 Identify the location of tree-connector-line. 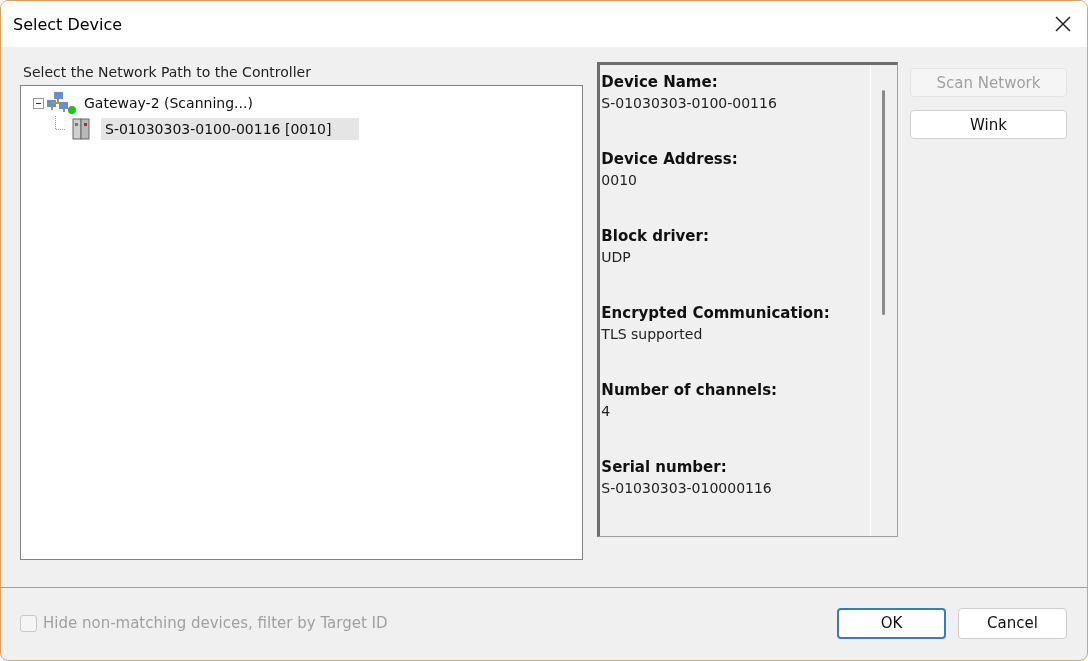
(60, 123).